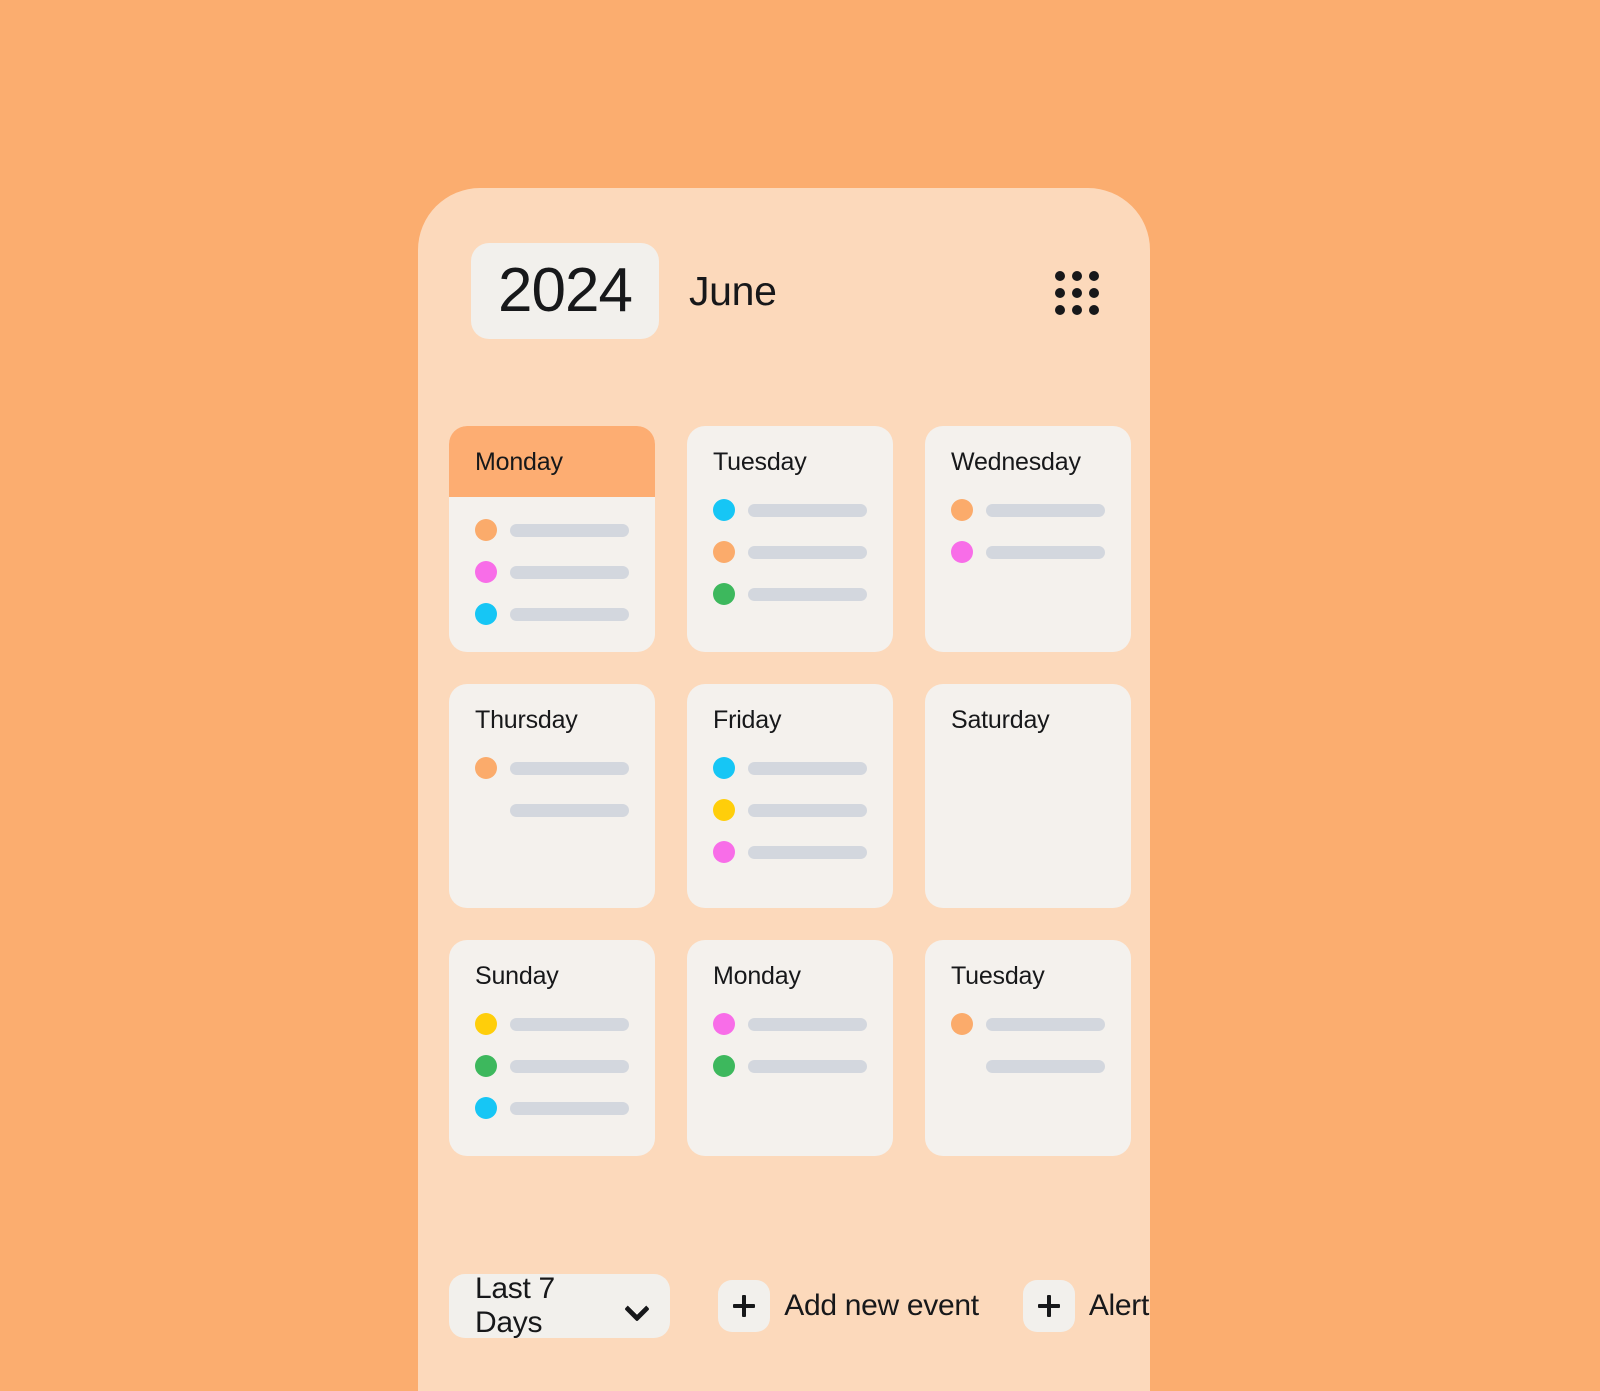 Image resolution: width=1600 pixels, height=1391 pixels. What do you see at coordinates (565, 291) in the screenshot?
I see `year-badge: 2024` at bounding box center [565, 291].